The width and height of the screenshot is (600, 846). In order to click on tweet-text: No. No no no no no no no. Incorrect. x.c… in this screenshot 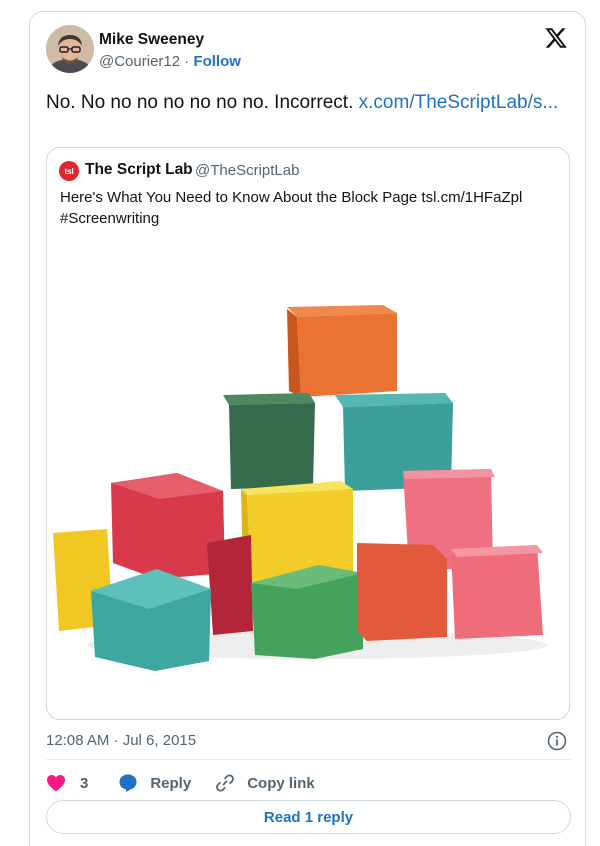, I will do `click(306, 102)`.